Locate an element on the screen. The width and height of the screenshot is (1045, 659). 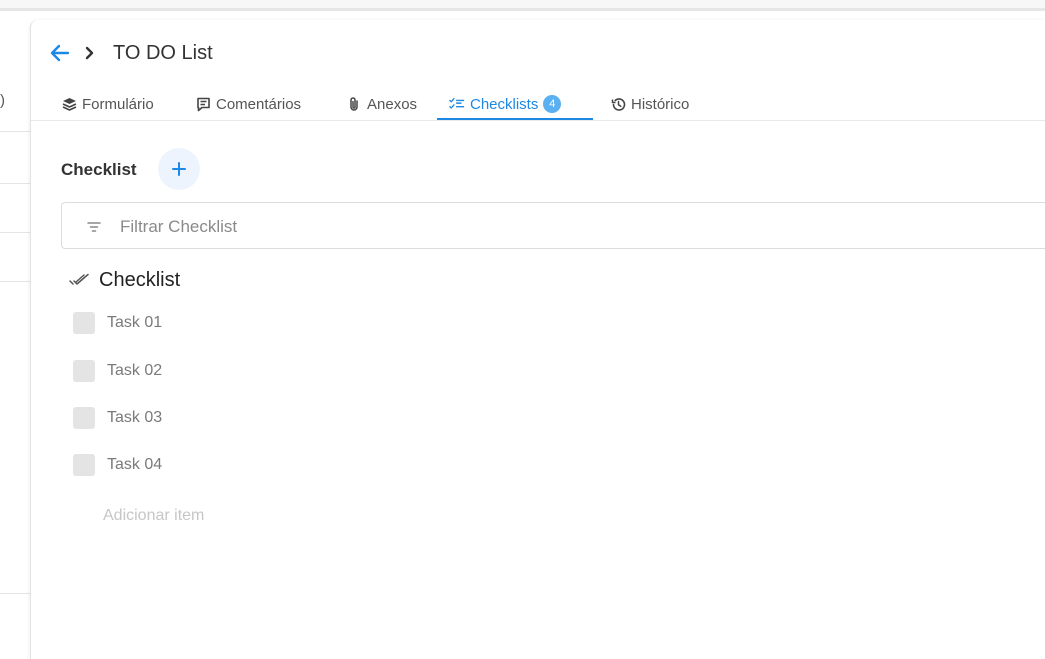
tab-checklists: Checklists 4 is located at coordinates (505, 104).